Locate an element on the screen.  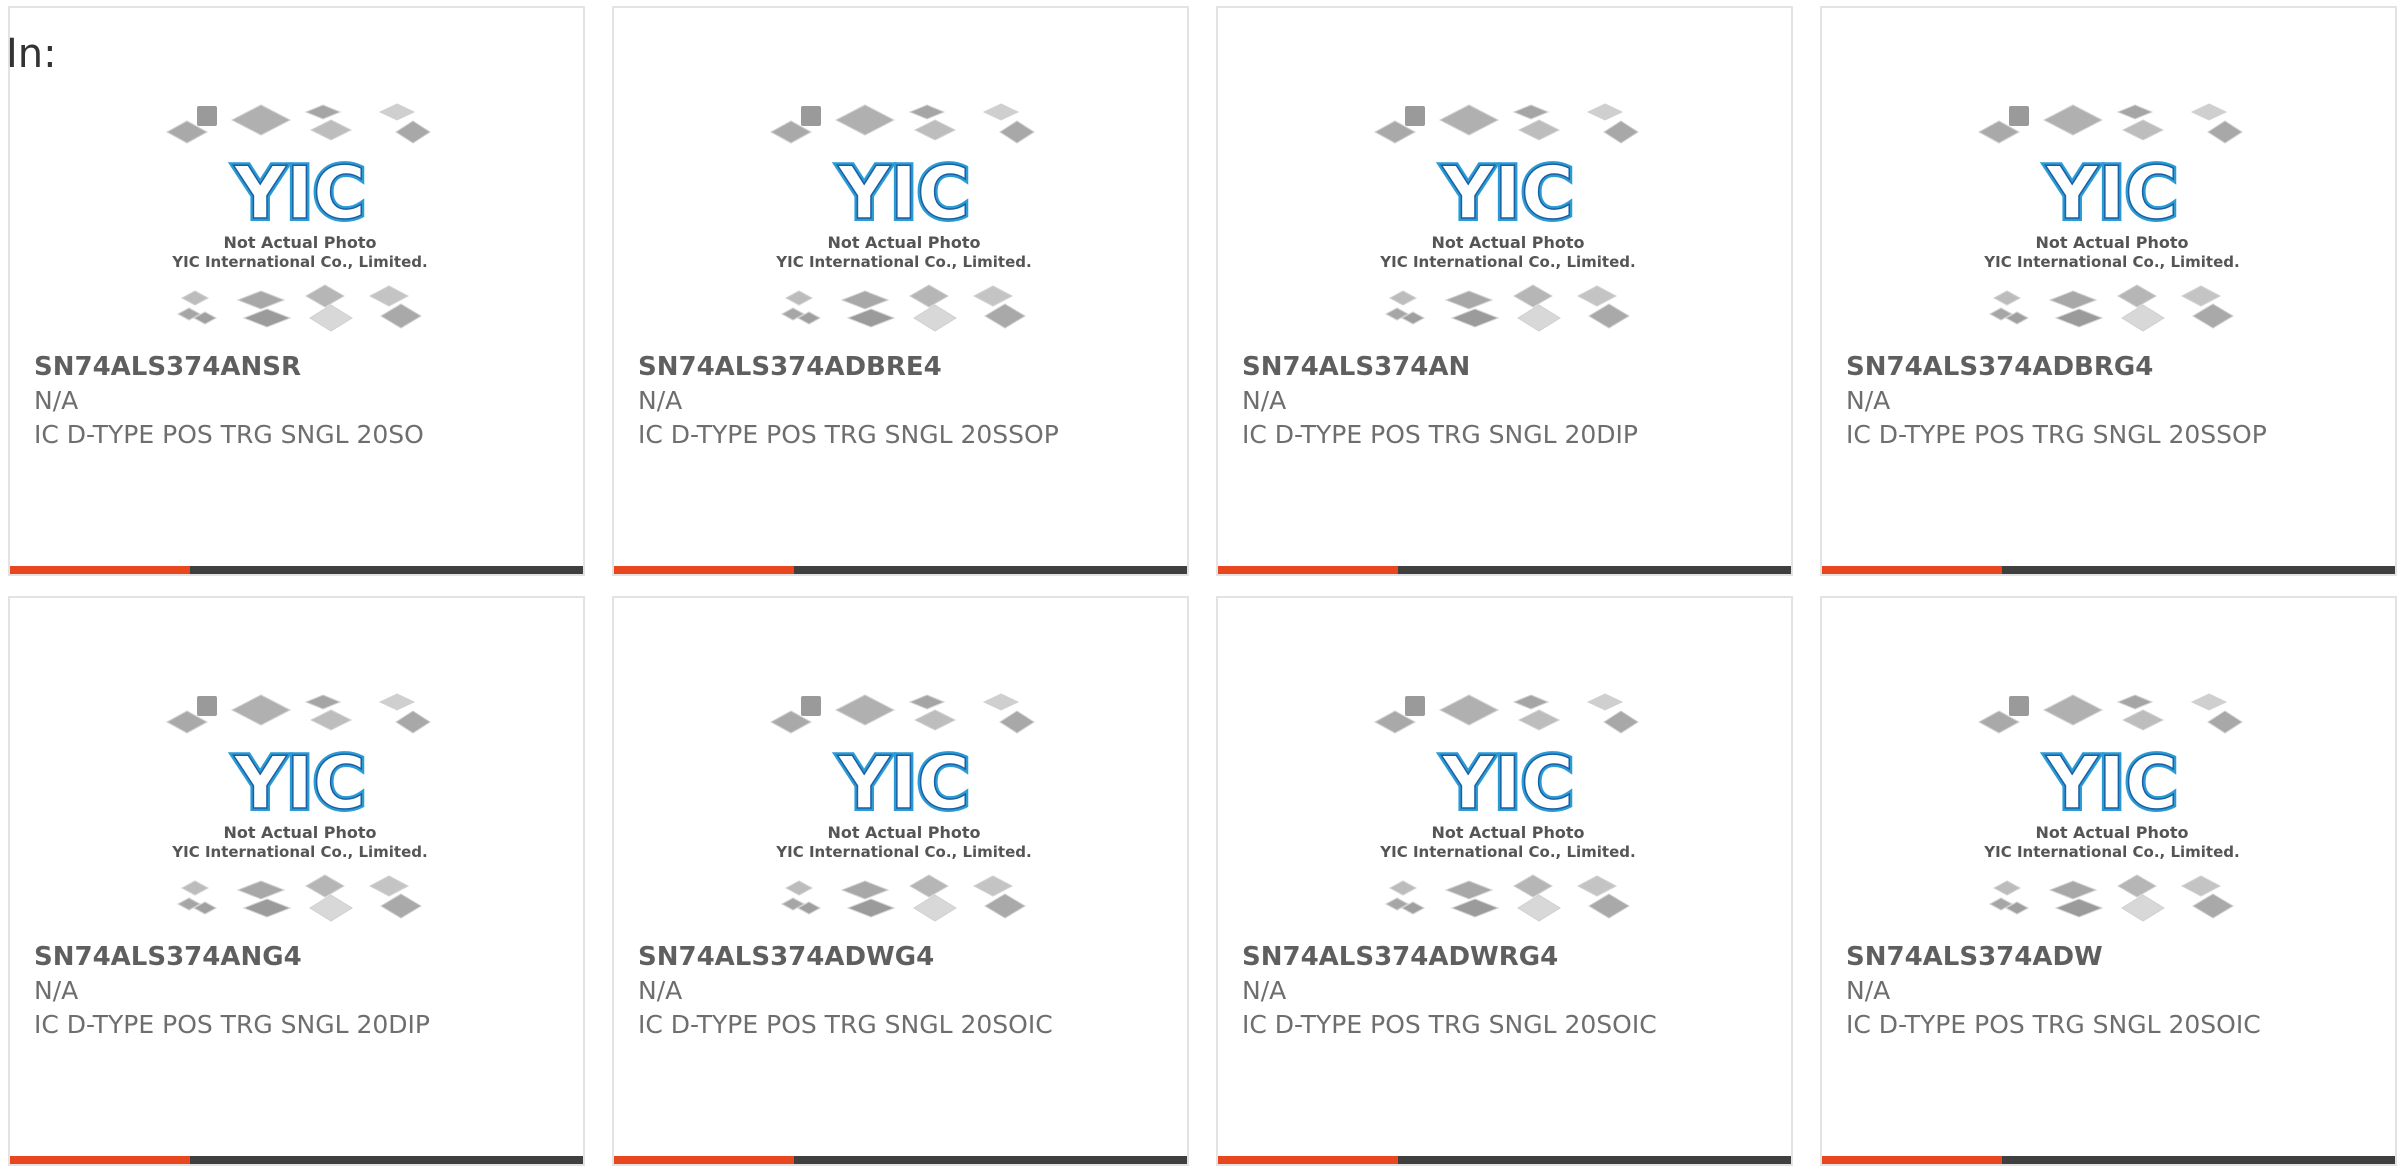
page-label: In: is located at coordinates (31, 54).